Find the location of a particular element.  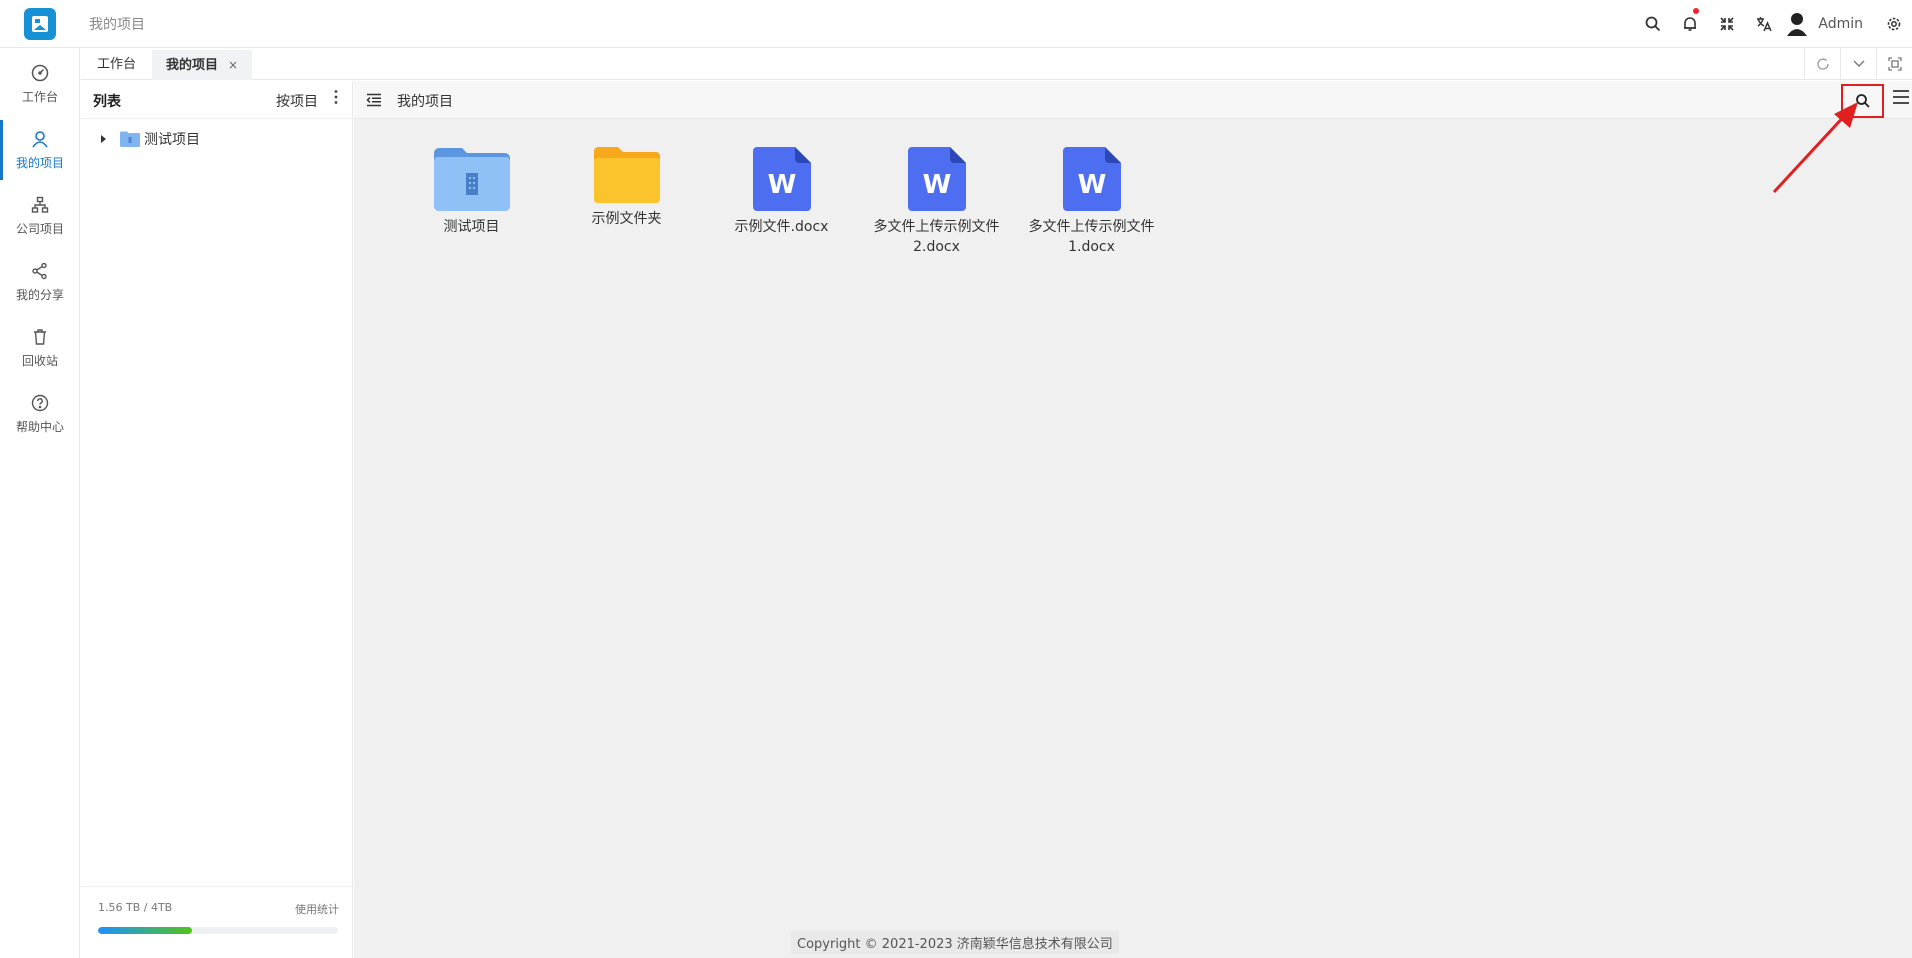

file-name: 示例文件.docx is located at coordinates (781, 227).